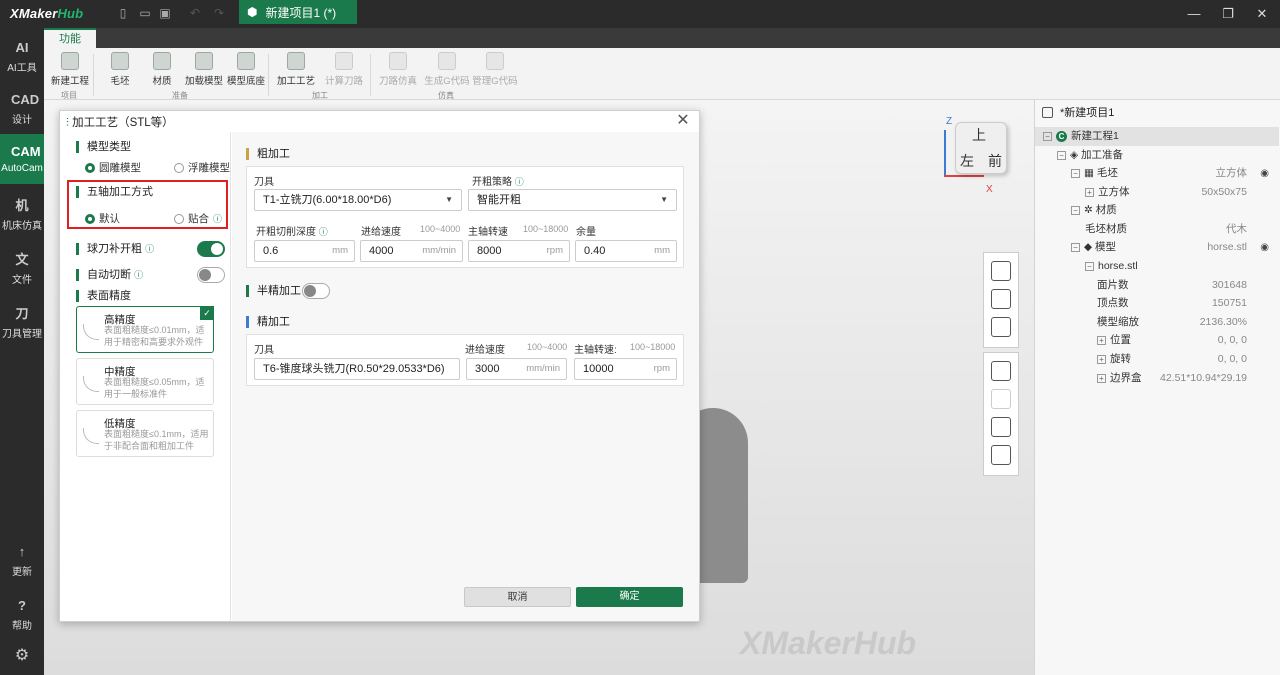 Image resolution: width=1280 pixels, height=675 pixels. I want to click on tree-value: 150751, so click(1229, 303).